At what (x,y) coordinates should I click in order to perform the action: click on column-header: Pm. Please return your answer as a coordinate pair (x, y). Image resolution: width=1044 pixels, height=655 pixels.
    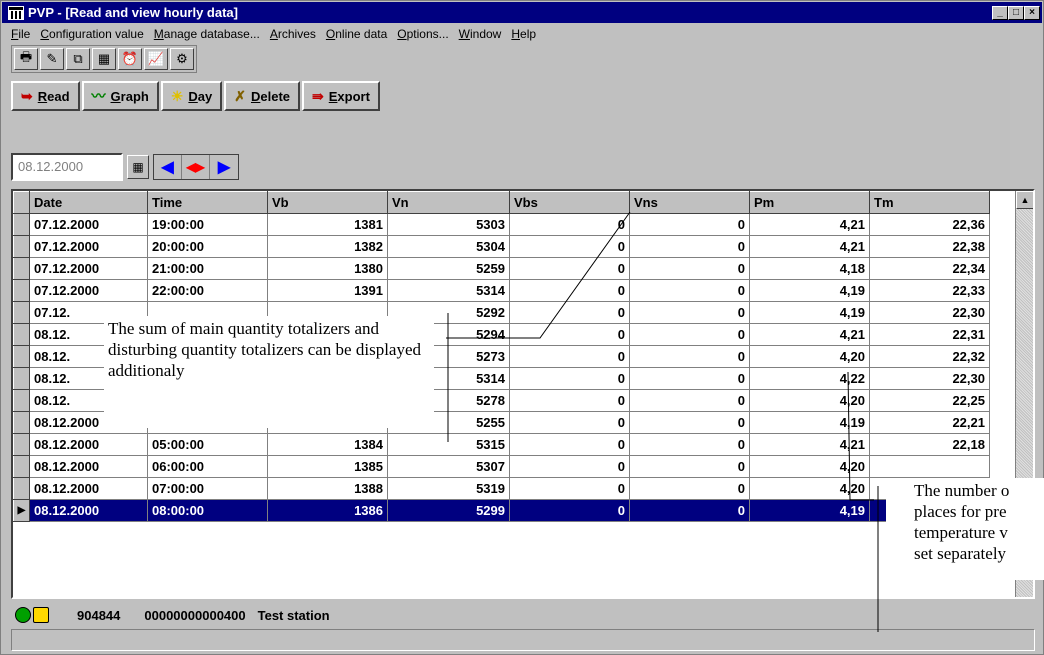
    Looking at the image, I should click on (809, 202).